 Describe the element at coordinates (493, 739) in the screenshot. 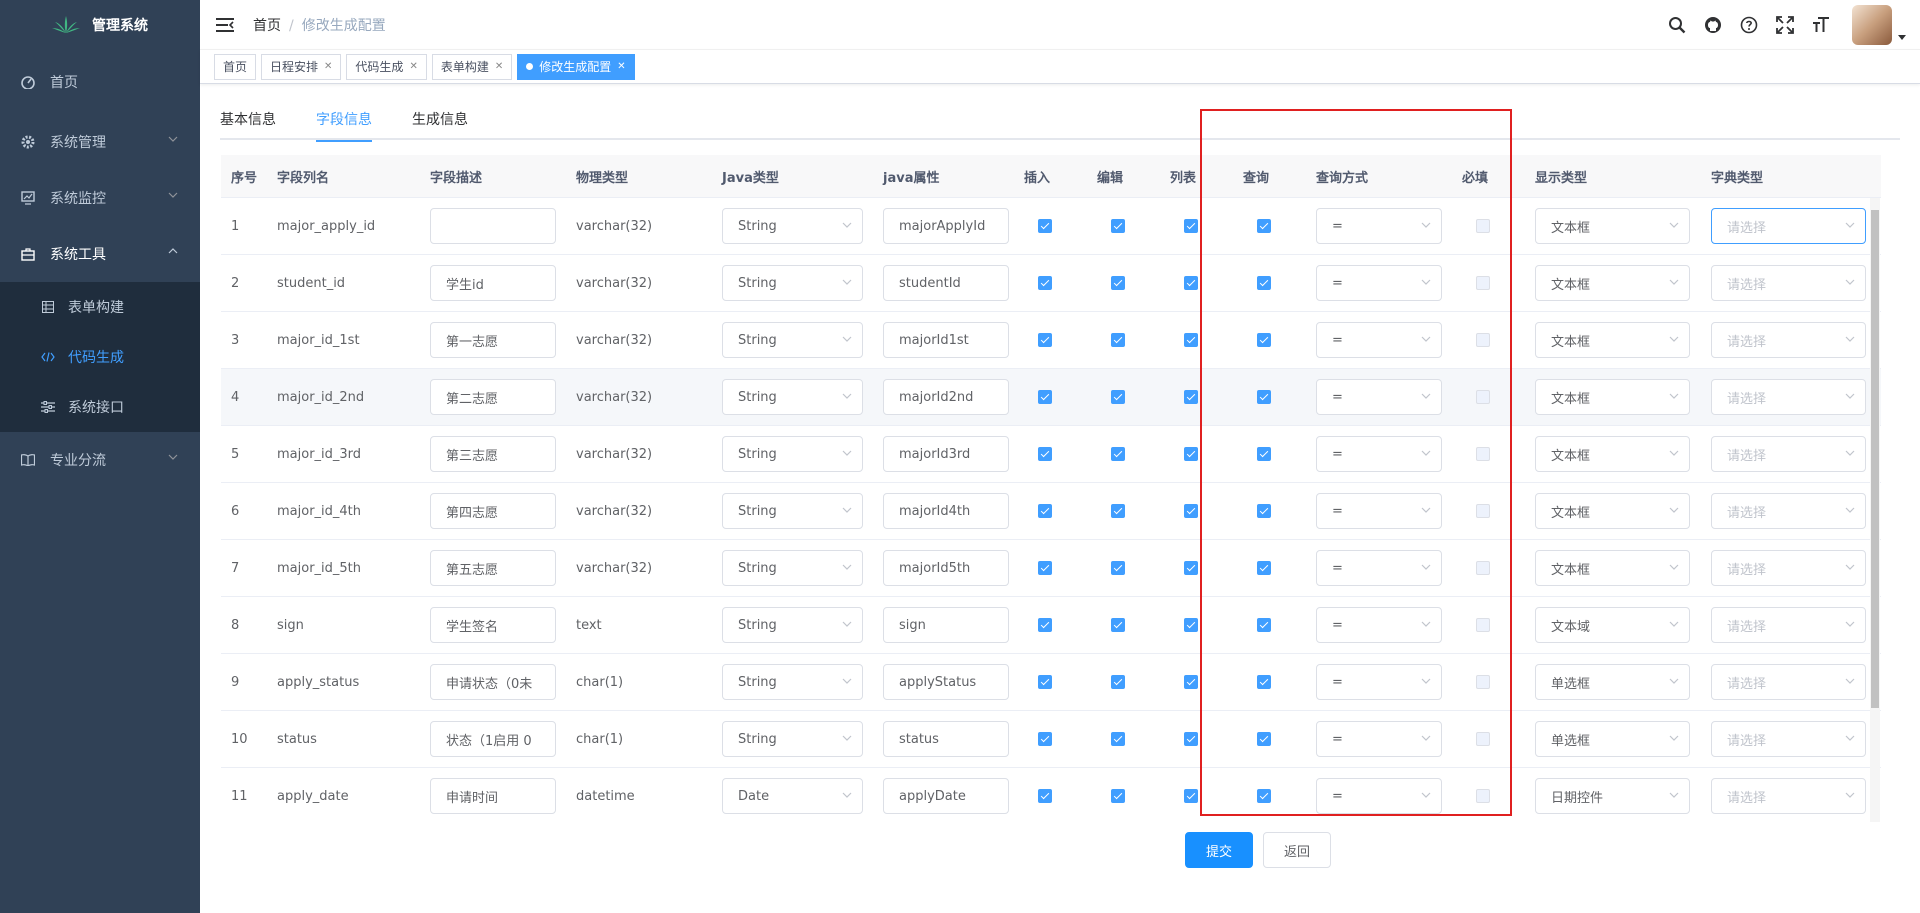

I see `field-desc-input: 状态（1启用 0` at that location.